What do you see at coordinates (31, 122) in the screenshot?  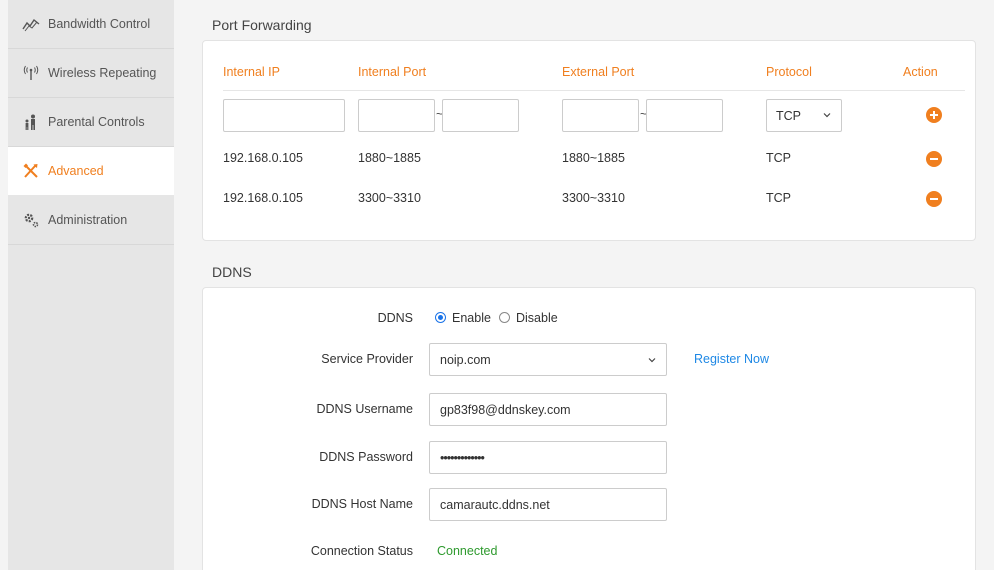 I see `parental-icon` at bounding box center [31, 122].